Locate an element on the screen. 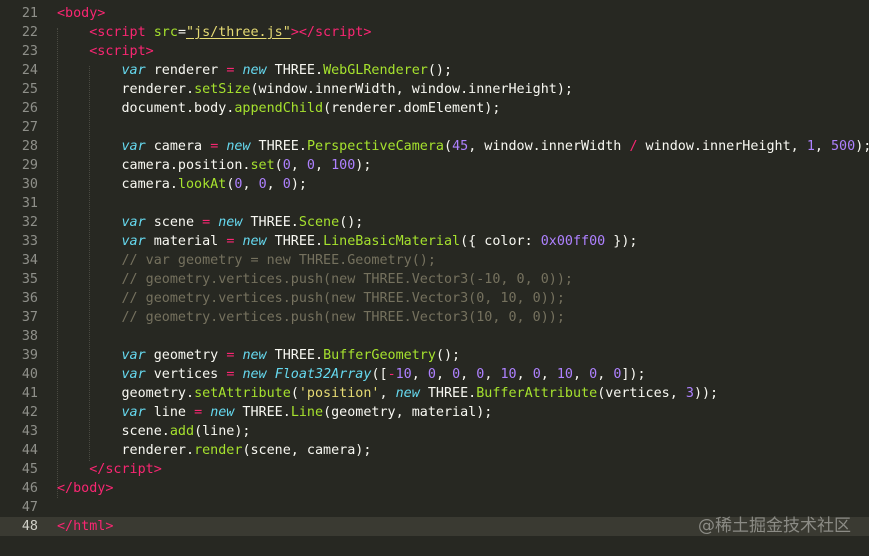 The height and width of the screenshot is (556, 869). code-token: line is located at coordinates (170, 412).